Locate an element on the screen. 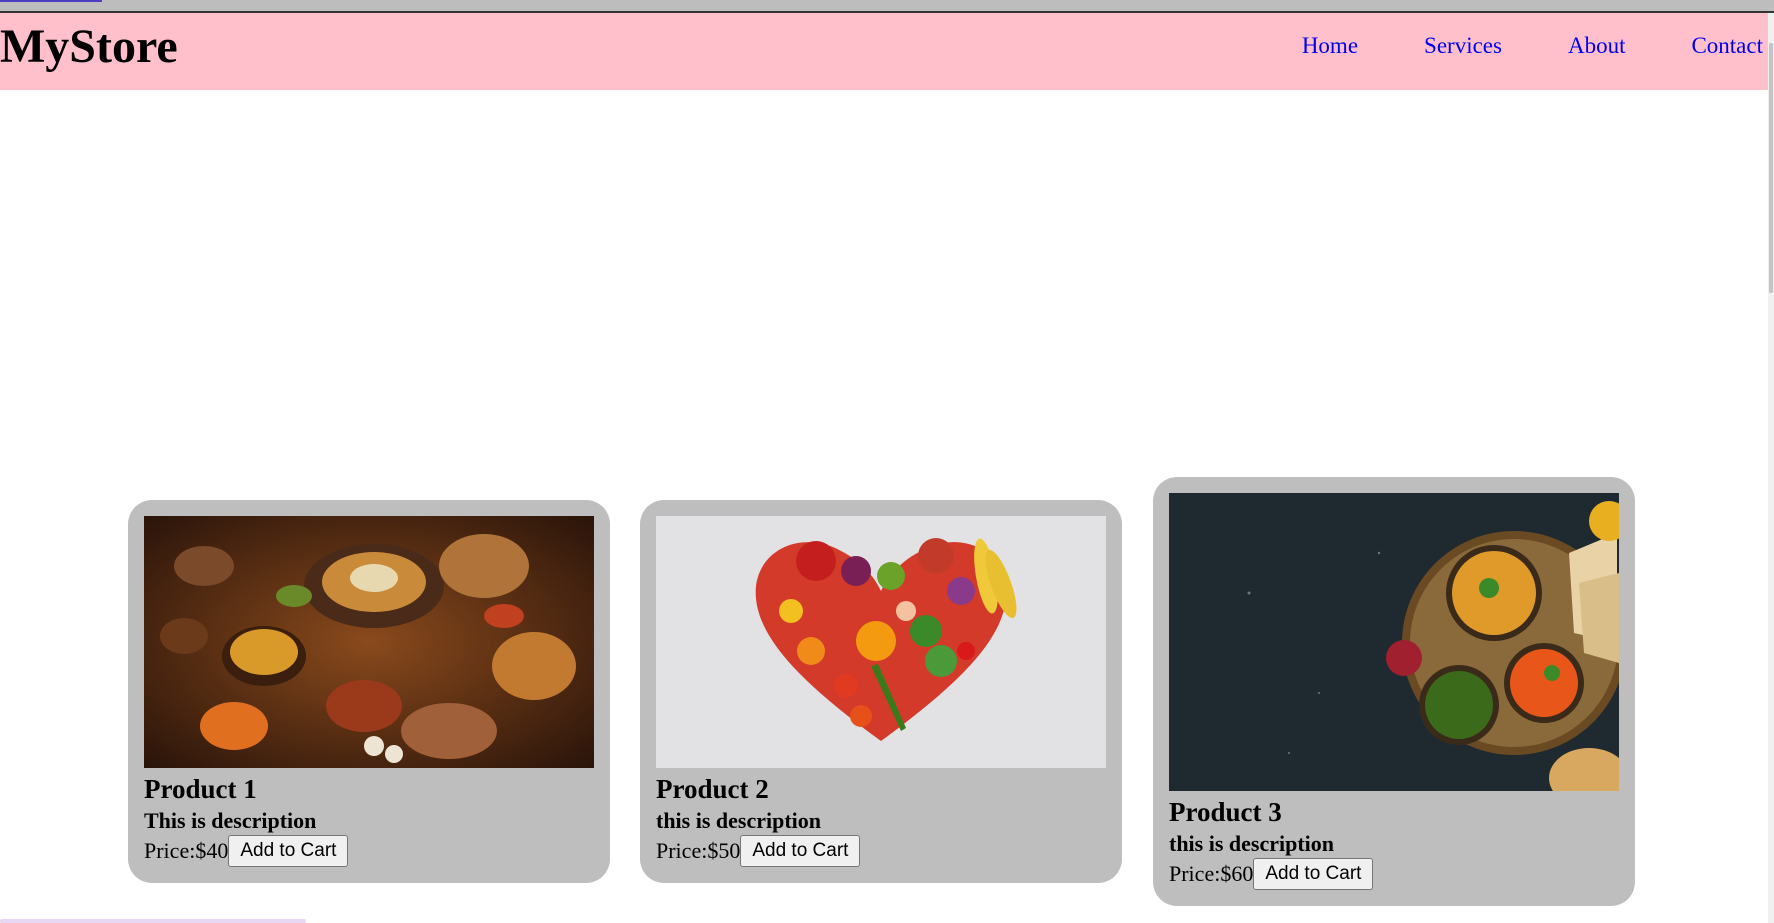 This screenshot has height=923, width=1774. price-row: Price:$50 Add to Cart is located at coordinates (881, 850).